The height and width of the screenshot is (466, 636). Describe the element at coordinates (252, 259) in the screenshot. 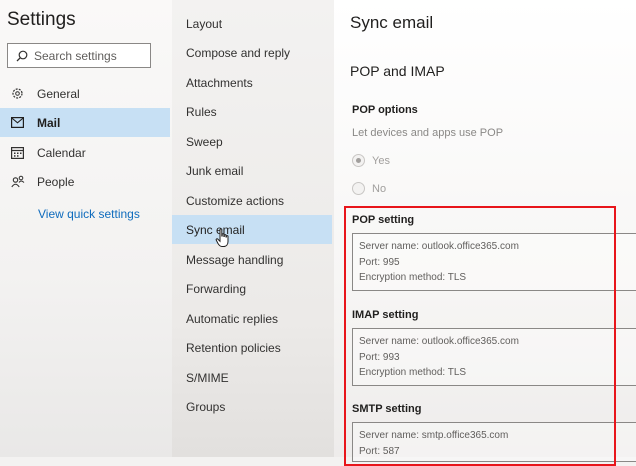

I see `subcategory-message-handling: Message handling` at that location.